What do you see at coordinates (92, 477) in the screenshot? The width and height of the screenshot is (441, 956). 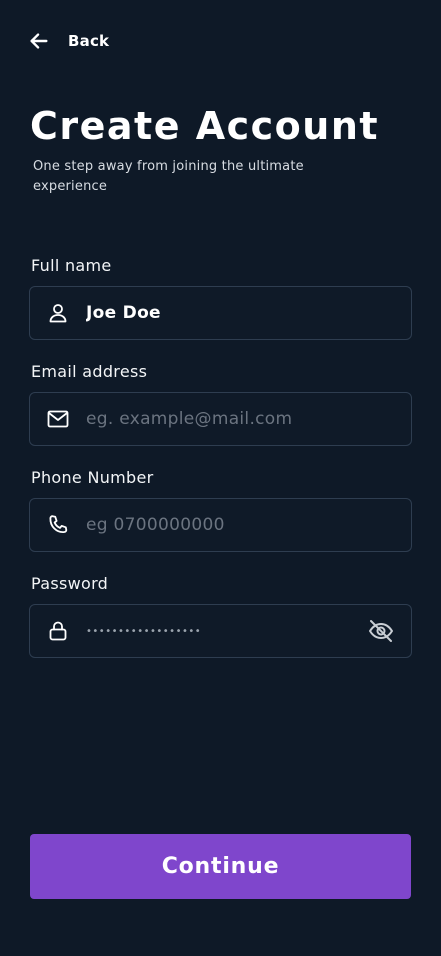 I see `phone-label: Phone Number` at bounding box center [92, 477].